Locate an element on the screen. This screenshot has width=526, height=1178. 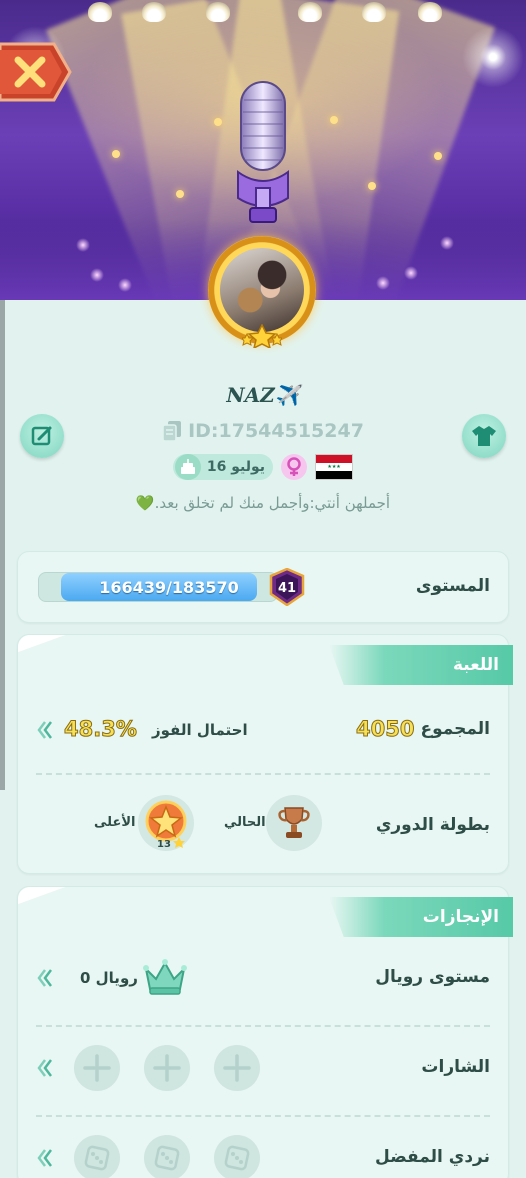
game-section-title: اللعبة is located at coordinates (476, 665).